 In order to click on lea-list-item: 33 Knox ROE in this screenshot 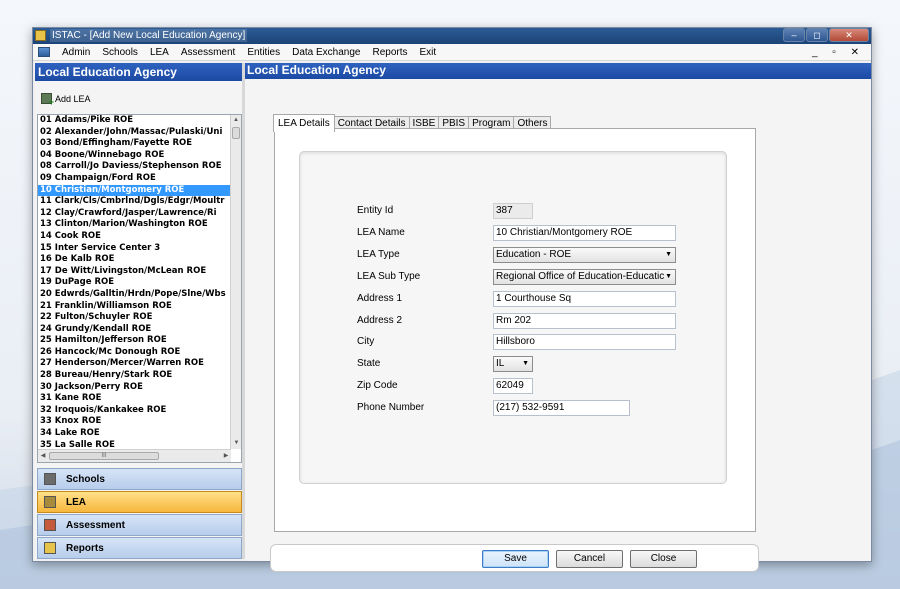, I will do `click(134, 422)`.